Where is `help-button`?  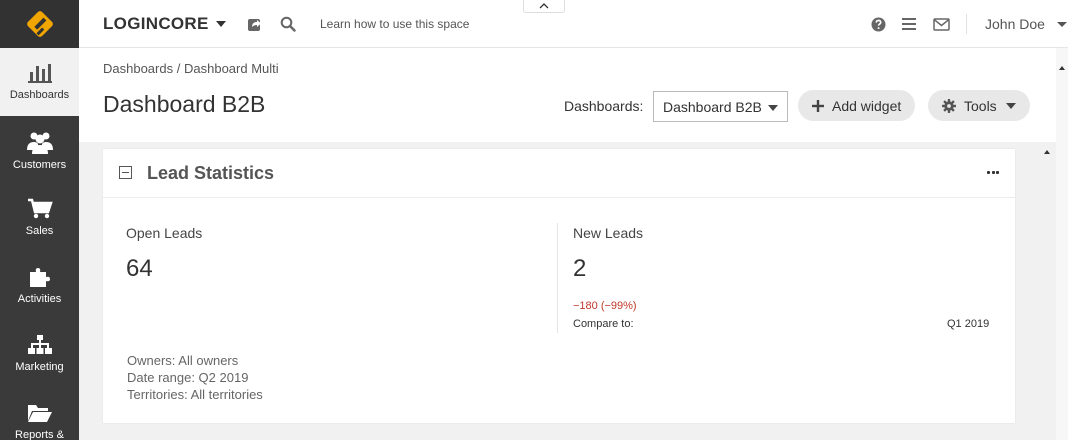
help-button is located at coordinates (878, 24).